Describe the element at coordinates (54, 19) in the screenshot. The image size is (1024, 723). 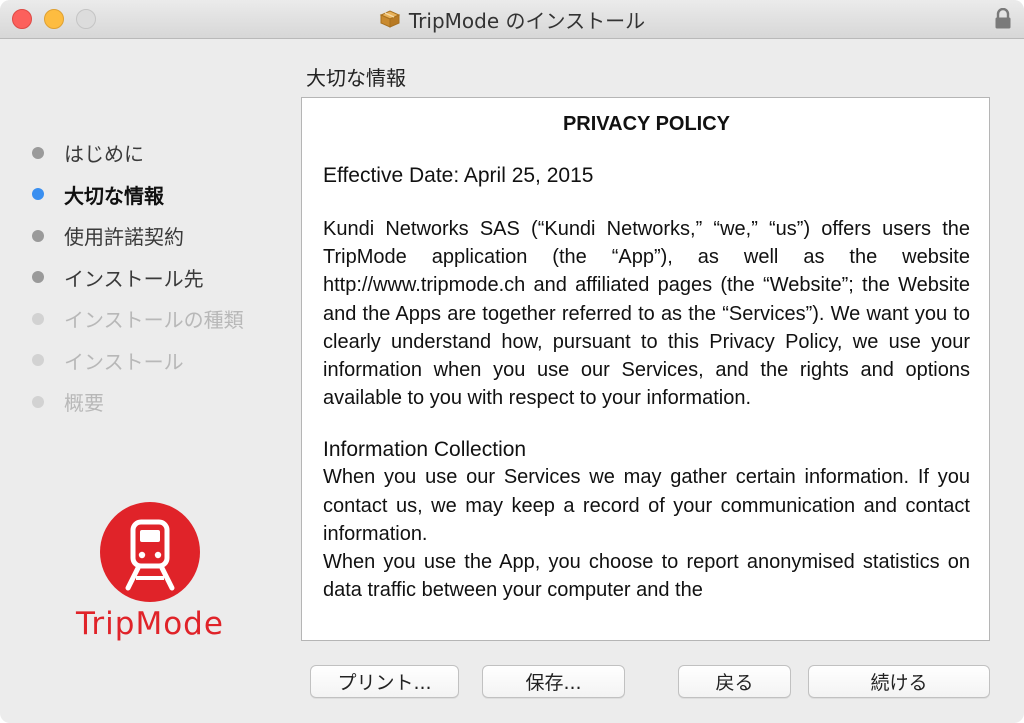
I see `minimize-window-button` at that location.